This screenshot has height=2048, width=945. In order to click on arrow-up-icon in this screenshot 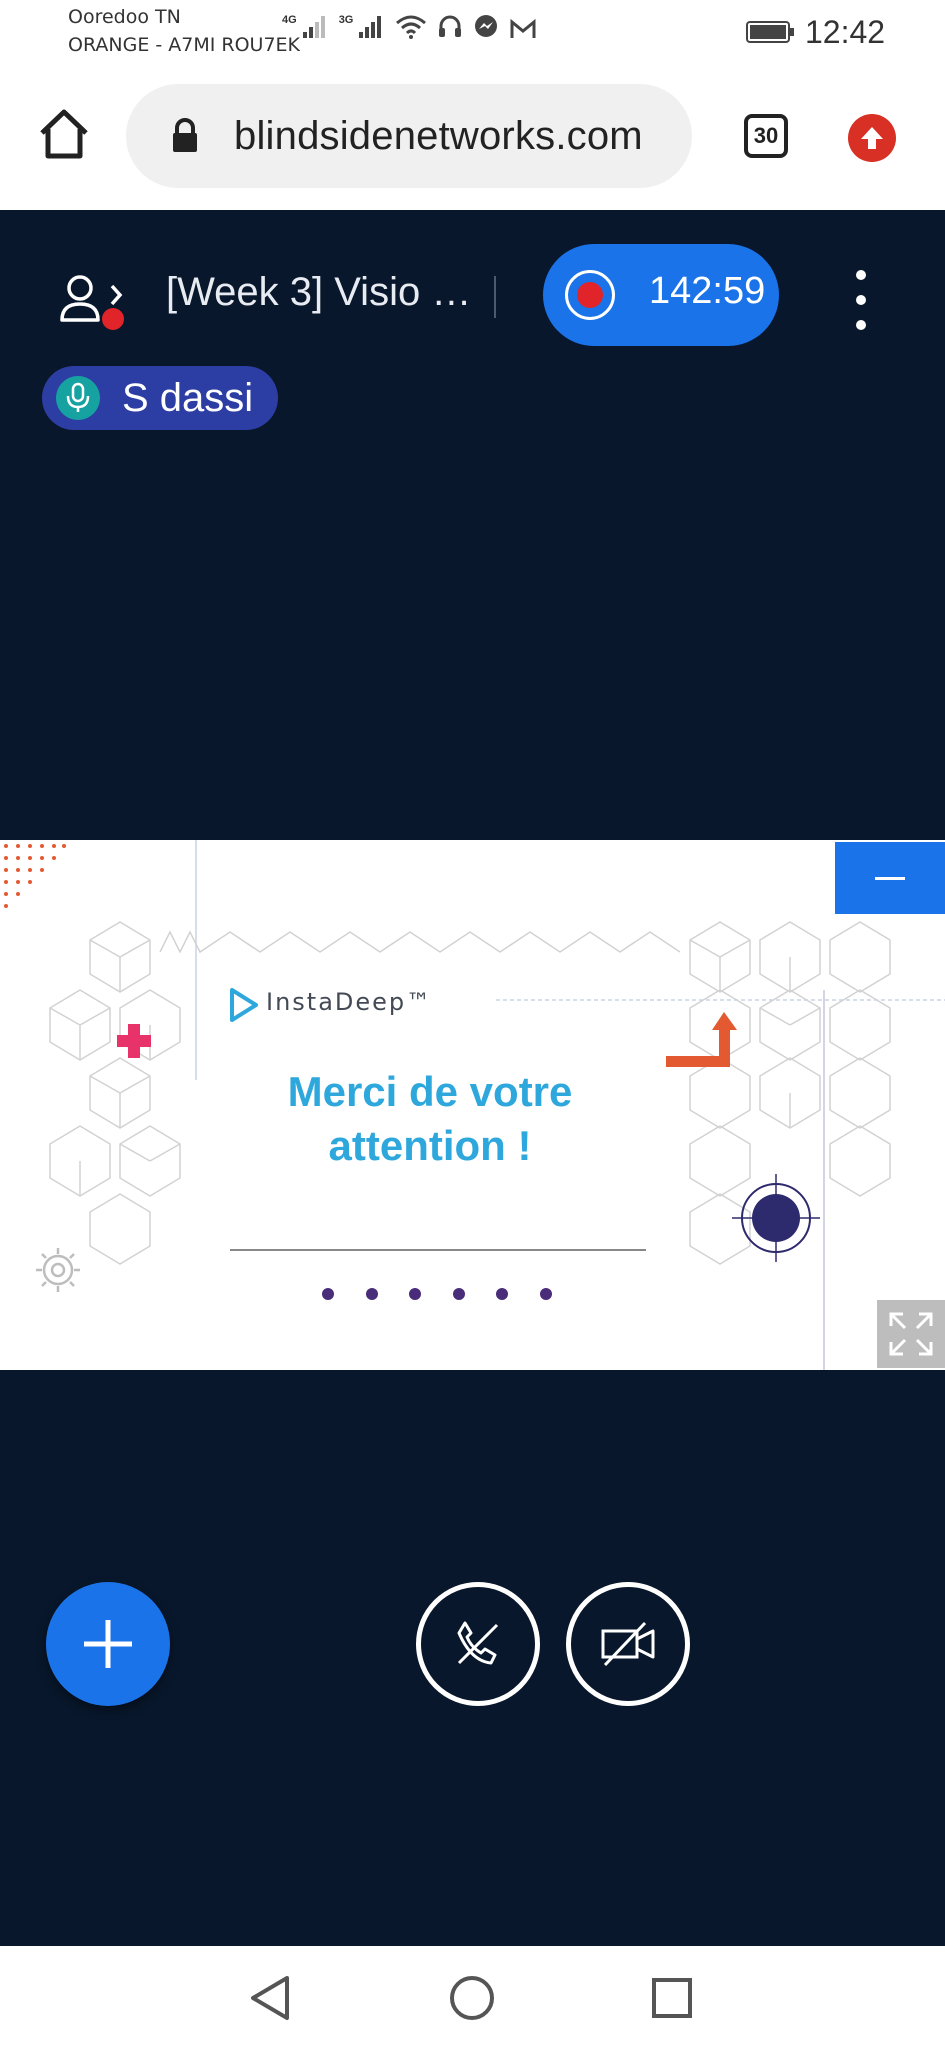, I will do `click(872, 138)`.